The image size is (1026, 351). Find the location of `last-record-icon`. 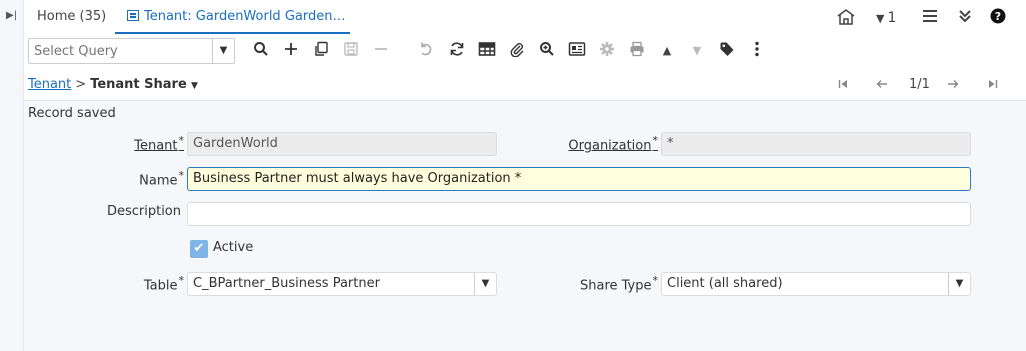

last-record-icon is located at coordinates (993, 85).